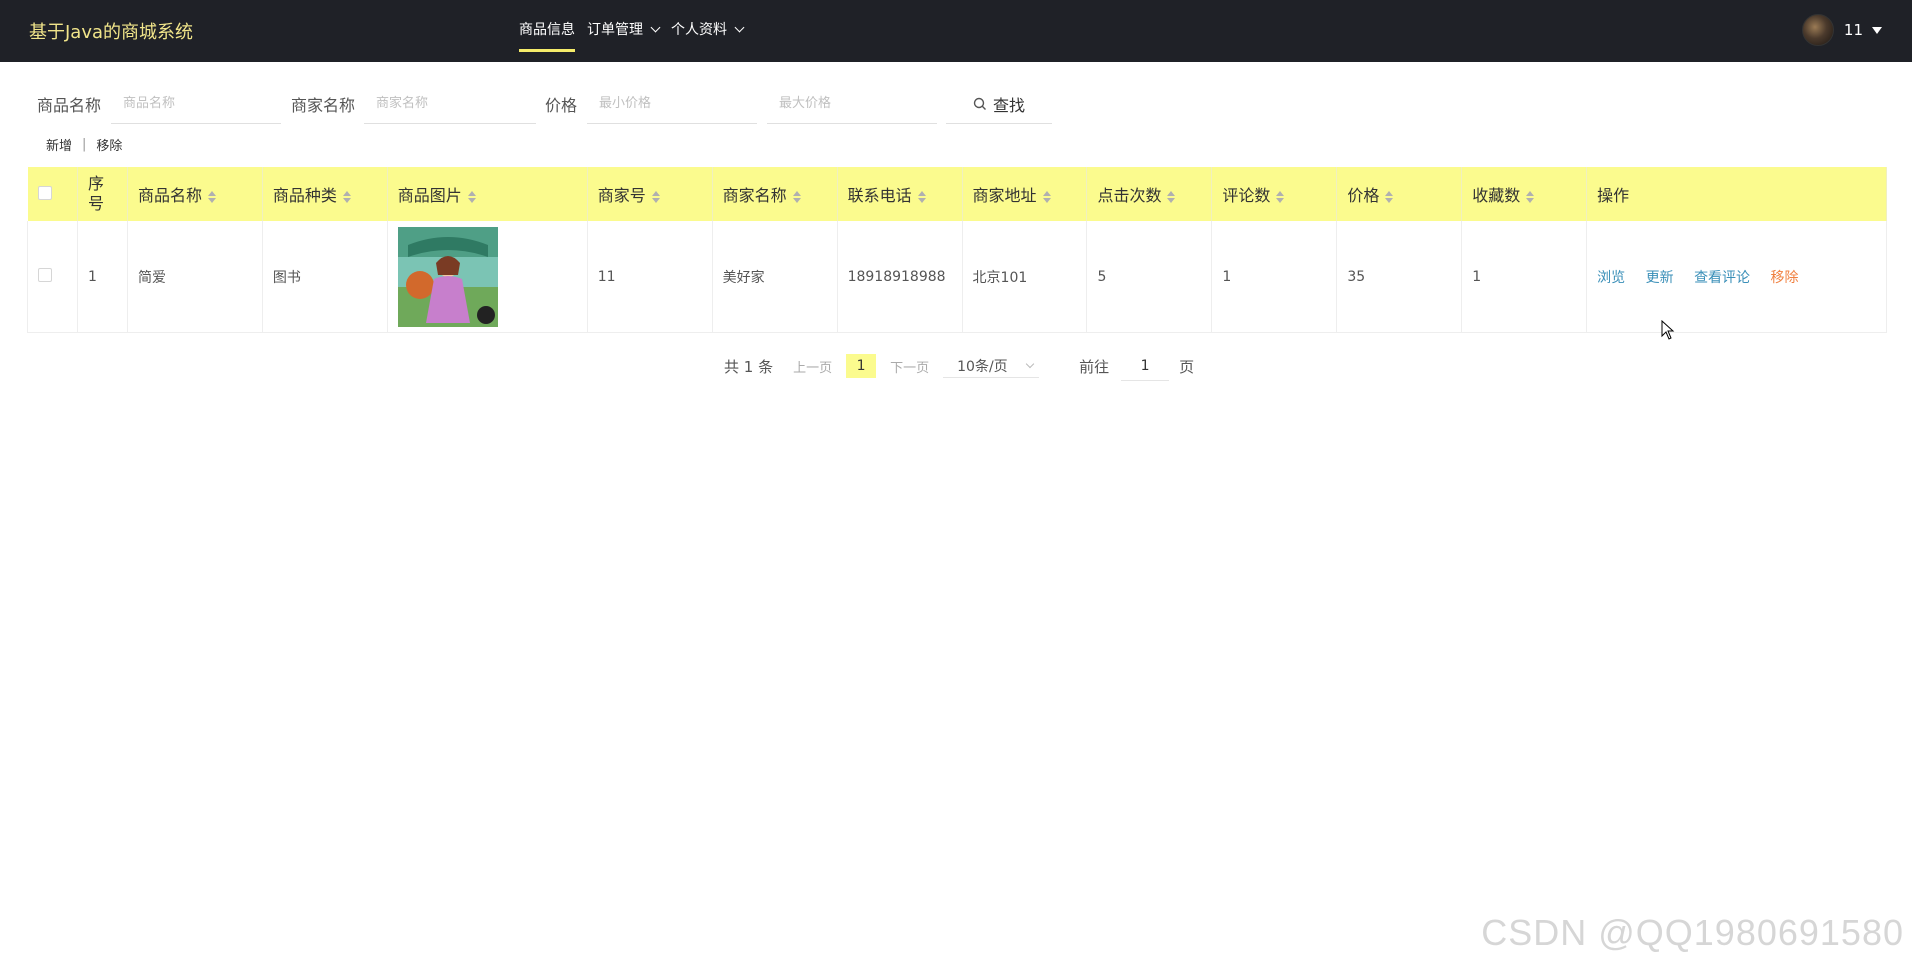  What do you see at coordinates (1660, 278) in the screenshot?
I see `update-button: 更新` at bounding box center [1660, 278].